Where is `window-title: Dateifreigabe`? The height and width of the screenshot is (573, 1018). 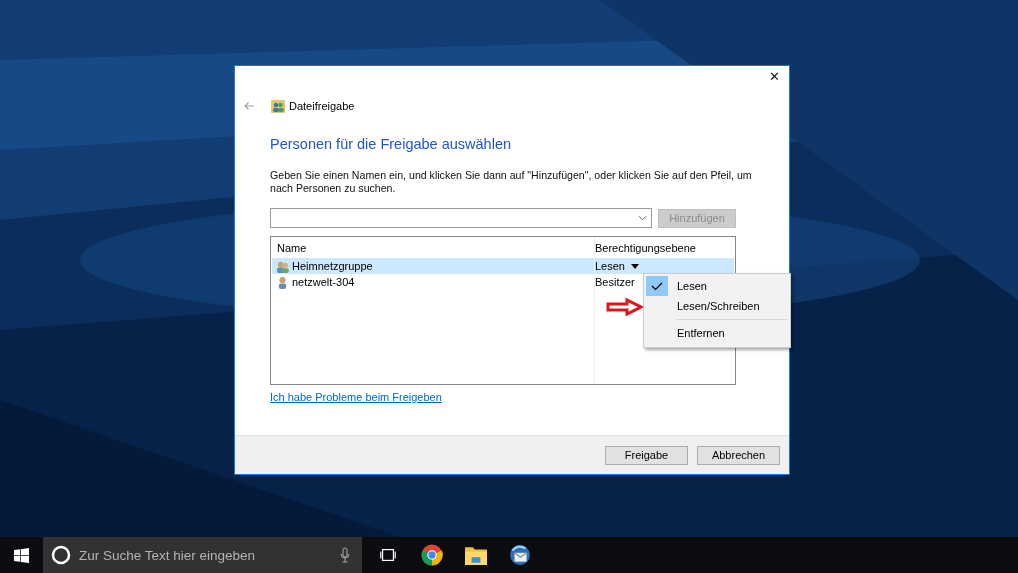 window-title: Dateifreigabe is located at coordinates (322, 106).